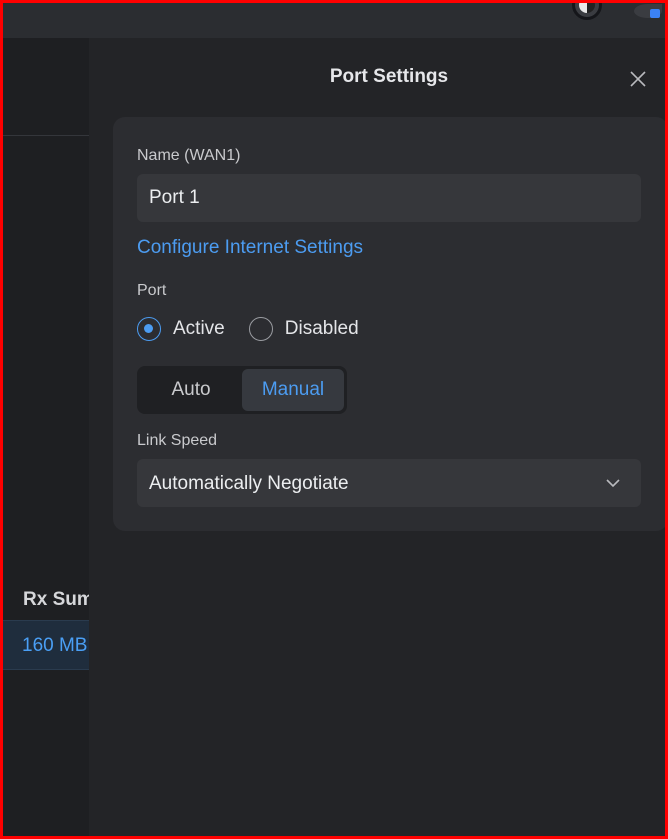  I want to click on header-divider, so click(46, 135).